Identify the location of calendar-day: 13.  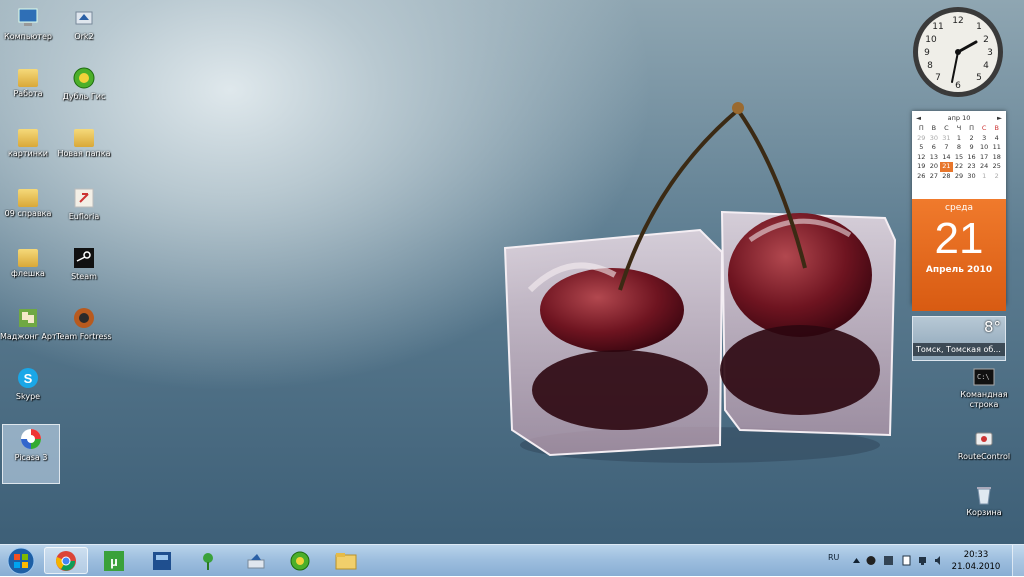
(934, 158).